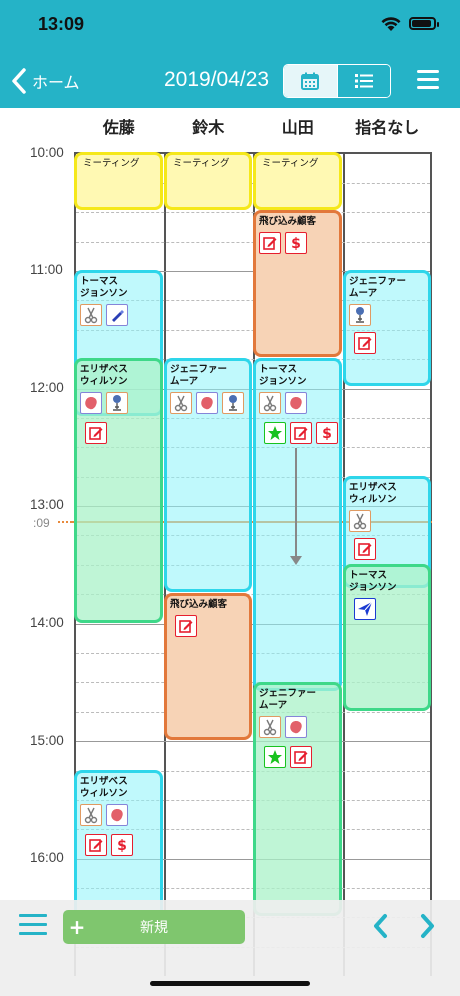 Image resolution: width=460 pixels, height=996 pixels. I want to click on move-arrow-head, so click(296, 560).